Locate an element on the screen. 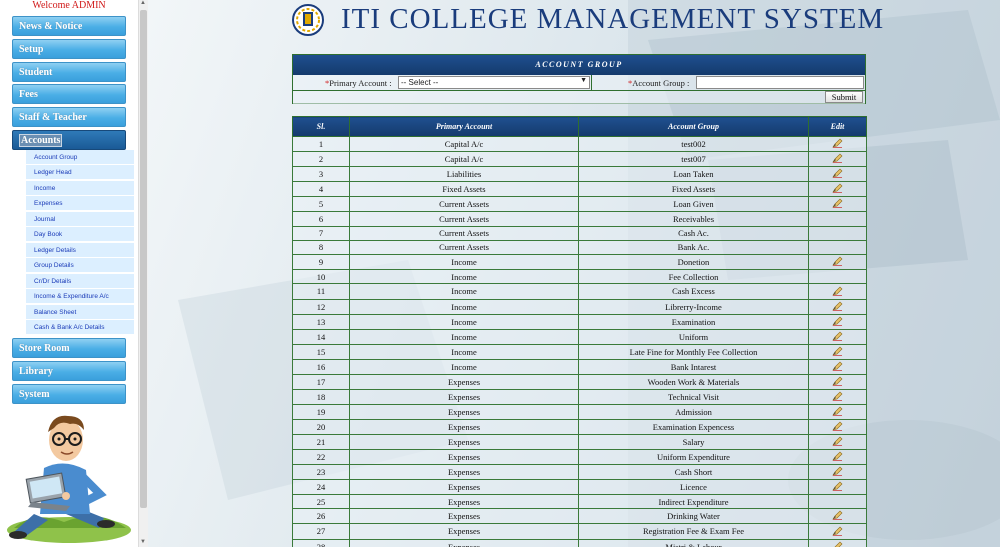 The image size is (1000, 547). submenu-ledger-details: Ledger Details is located at coordinates (80, 250).